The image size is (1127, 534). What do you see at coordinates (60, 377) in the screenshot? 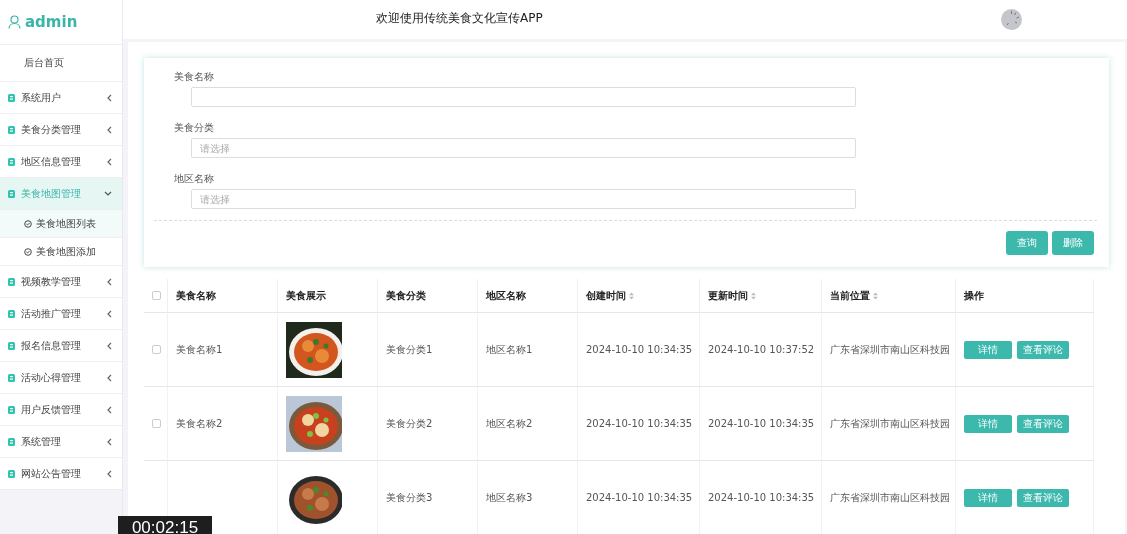
I see `sidebar-item: 活动心得管理` at bounding box center [60, 377].